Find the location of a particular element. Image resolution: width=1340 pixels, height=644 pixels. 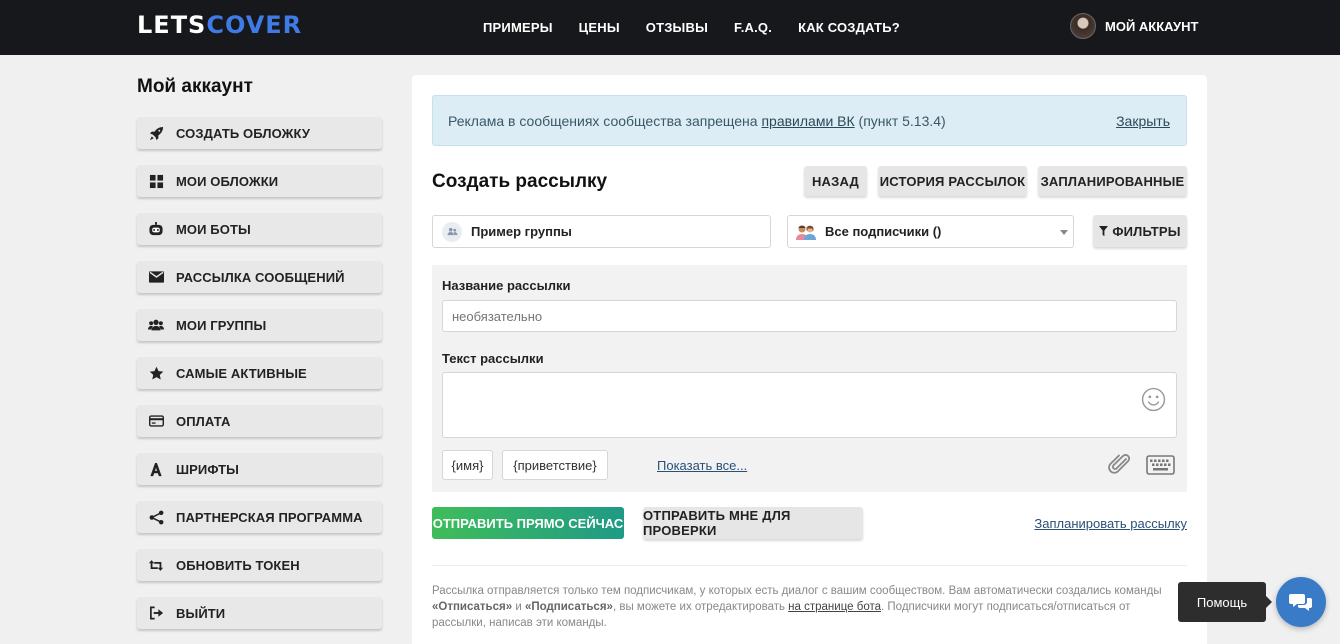

divider is located at coordinates (809, 565).